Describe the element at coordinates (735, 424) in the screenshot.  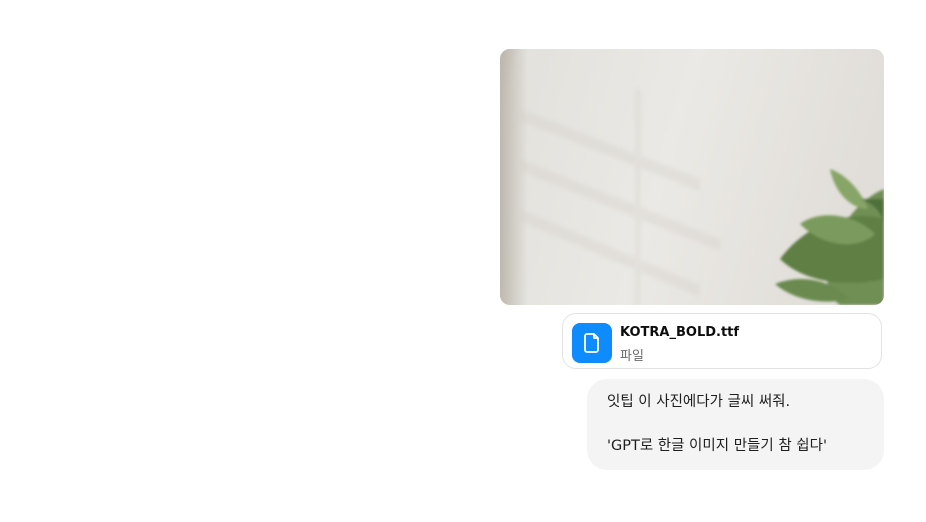
I see `user-message-bubble: 잇팁 이 사진에다가 글씨 써줘. 'GPT로 한글 이미지 만들기 참 쉽다'` at that location.